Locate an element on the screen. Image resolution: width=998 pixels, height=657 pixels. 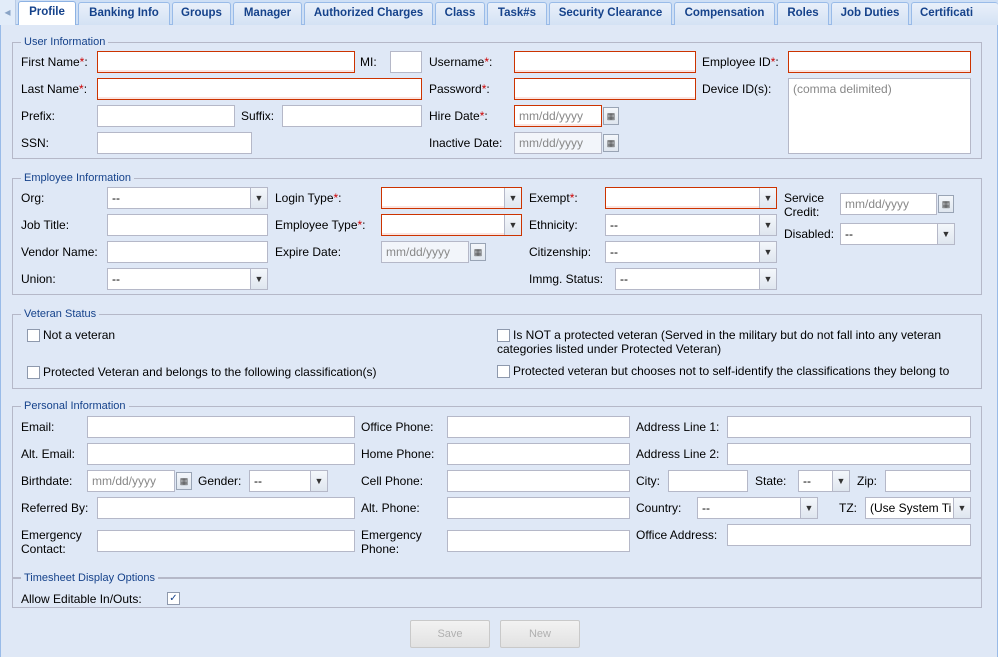
address-line-2-input is located at coordinates (849, 454).